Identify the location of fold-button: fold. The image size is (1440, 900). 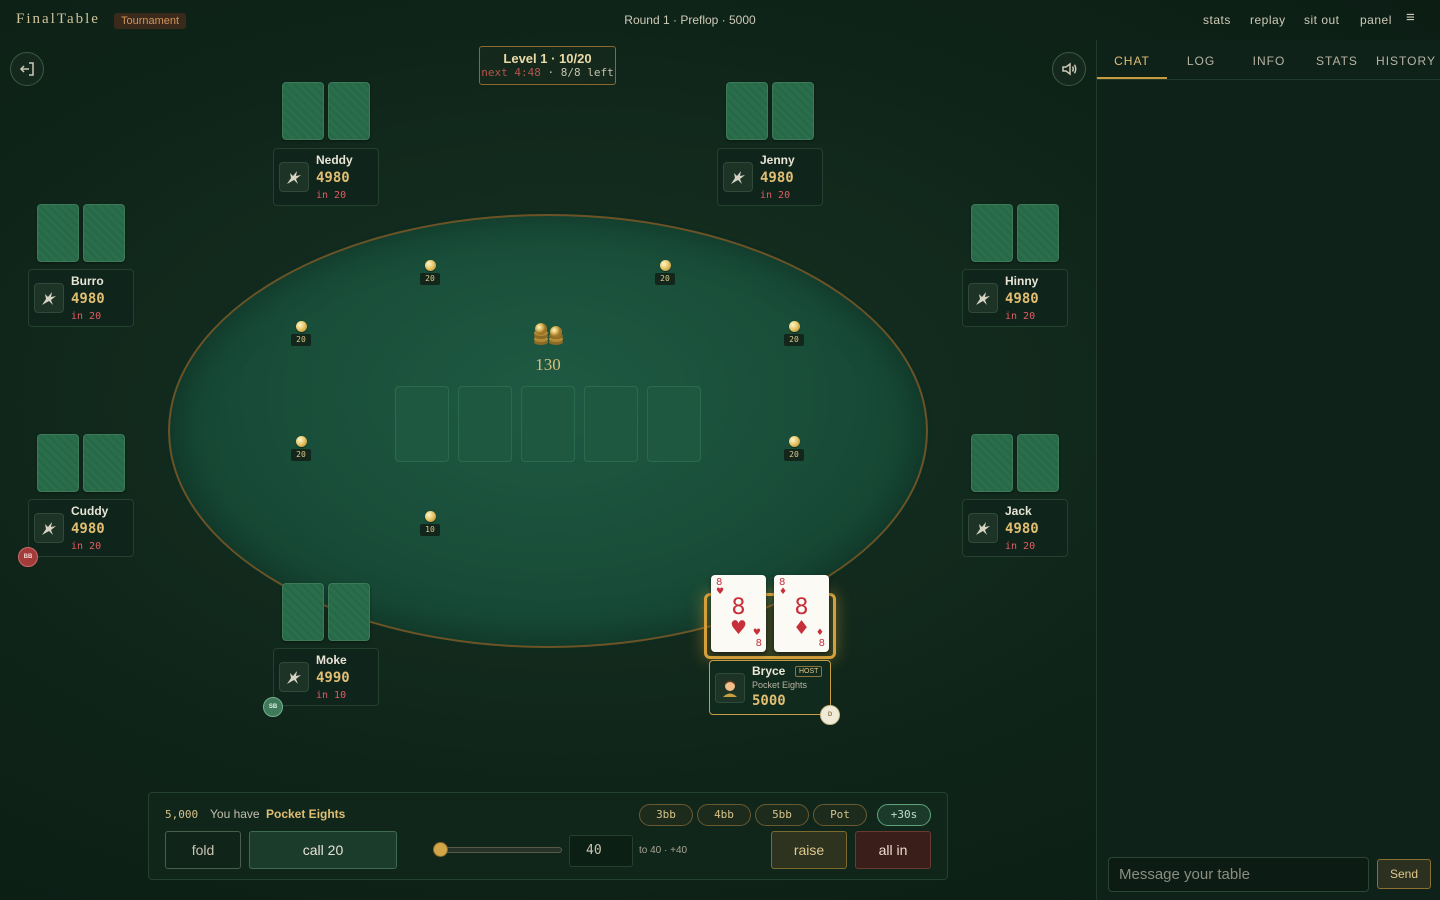
(203, 850).